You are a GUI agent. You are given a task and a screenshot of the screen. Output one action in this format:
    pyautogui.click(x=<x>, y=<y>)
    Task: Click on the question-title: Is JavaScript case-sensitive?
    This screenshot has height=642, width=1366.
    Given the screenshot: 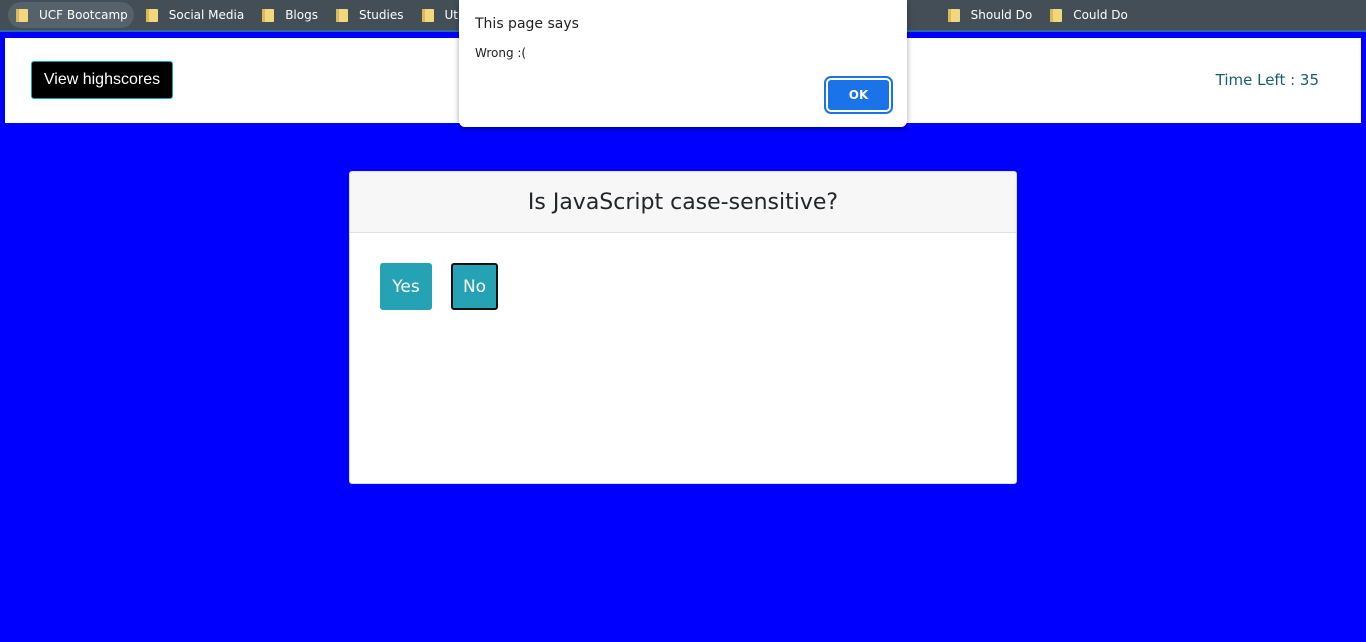 What is the action you would take?
    pyautogui.click(x=683, y=202)
    